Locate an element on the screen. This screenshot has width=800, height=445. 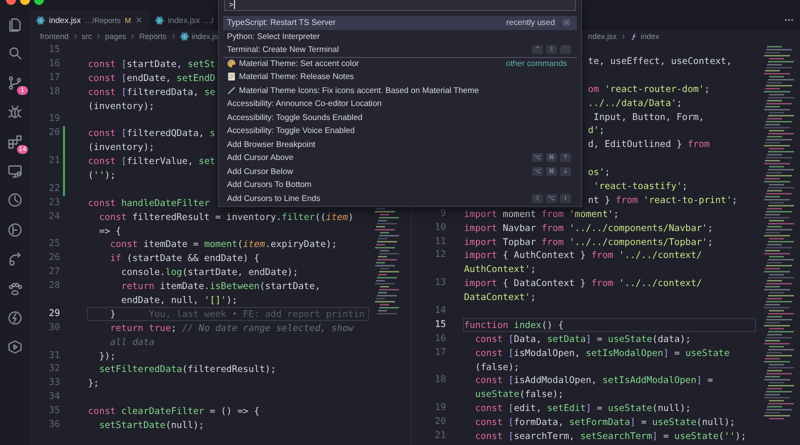
command-item: Accessibility: Toggle Sounds Enabled is located at coordinates (400, 117).